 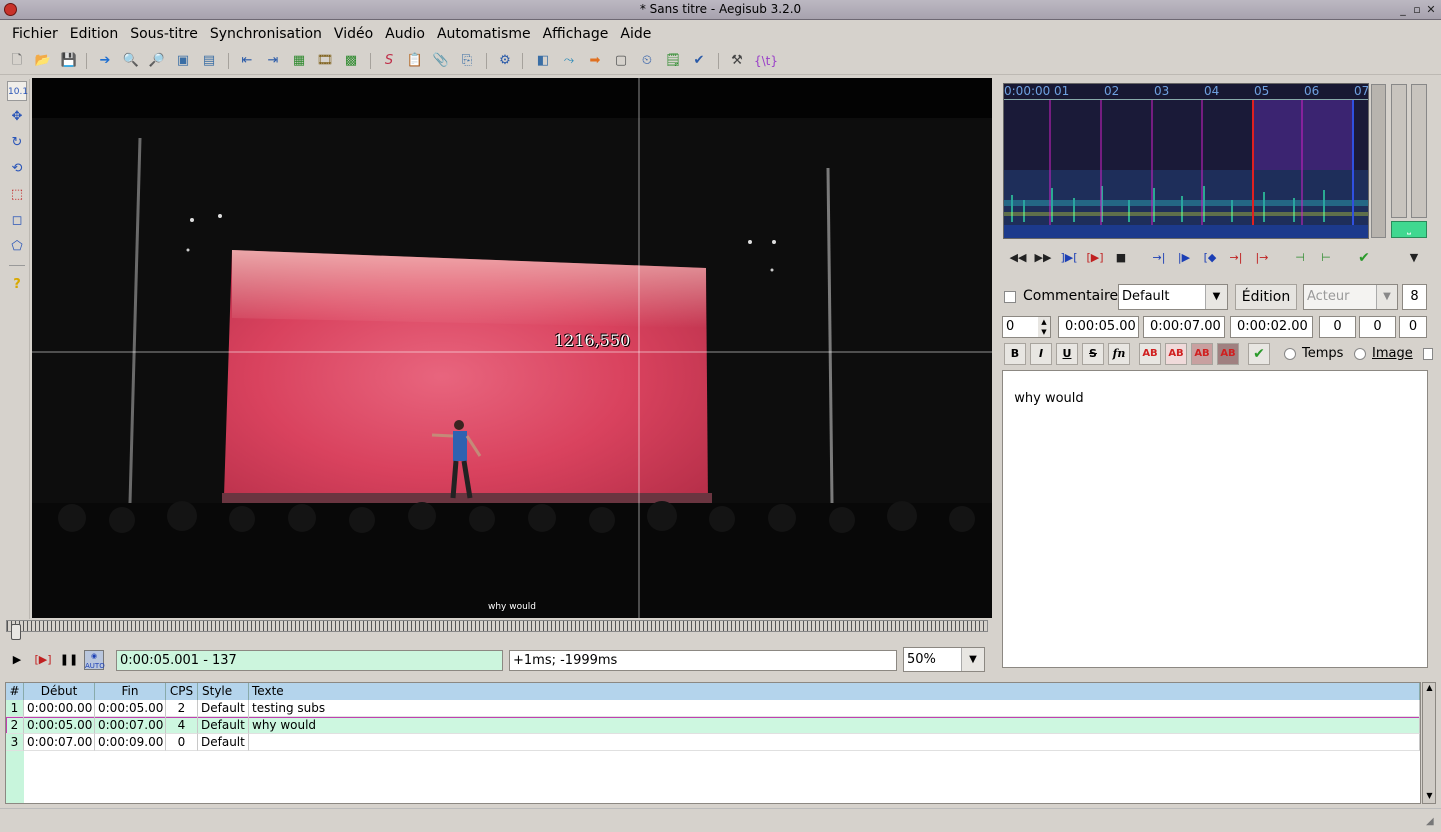 What do you see at coordinates (1429, 743) in the screenshot?
I see `grid-scrollbar: ▲ ▼` at bounding box center [1429, 743].